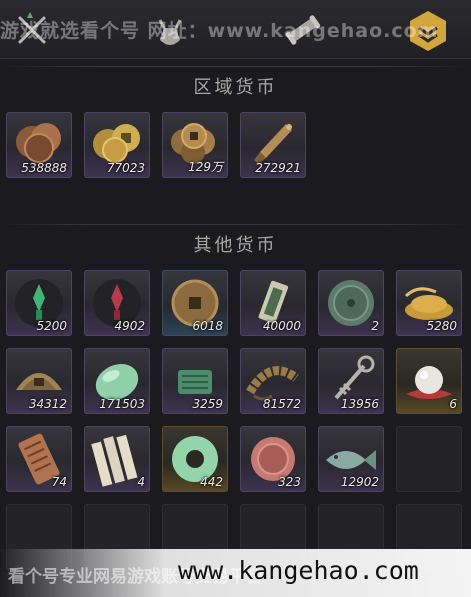 Image resolution: width=471 pixels, height=597 pixels. What do you see at coordinates (207, 404) in the screenshot?
I see `item-count: 3259` at bounding box center [207, 404].